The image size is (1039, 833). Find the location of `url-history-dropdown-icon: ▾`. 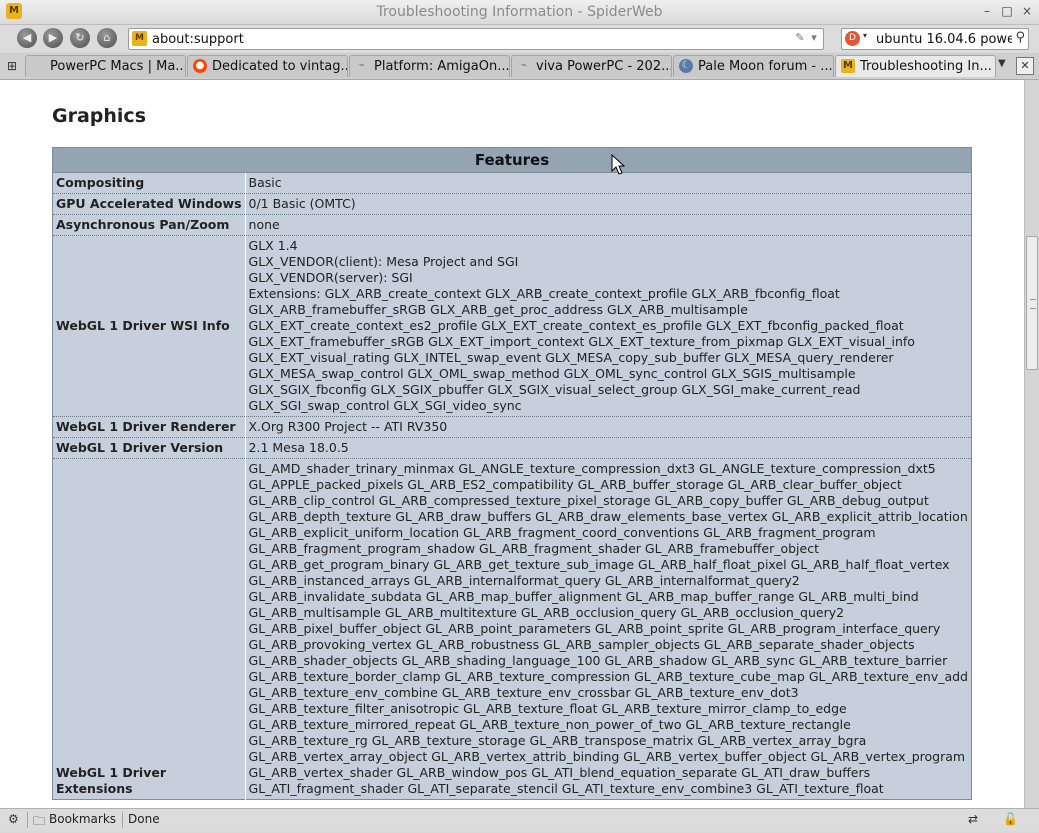

url-history-dropdown-icon: ▾ is located at coordinates (814, 38).